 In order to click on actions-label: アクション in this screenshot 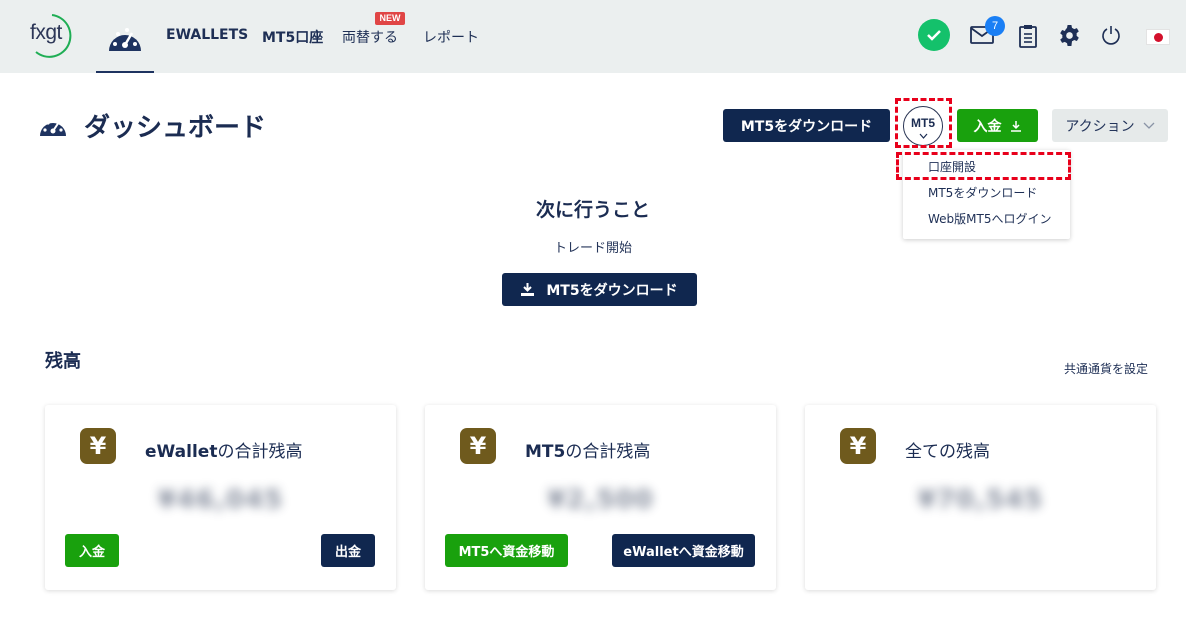, I will do `click(1100, 126)`.